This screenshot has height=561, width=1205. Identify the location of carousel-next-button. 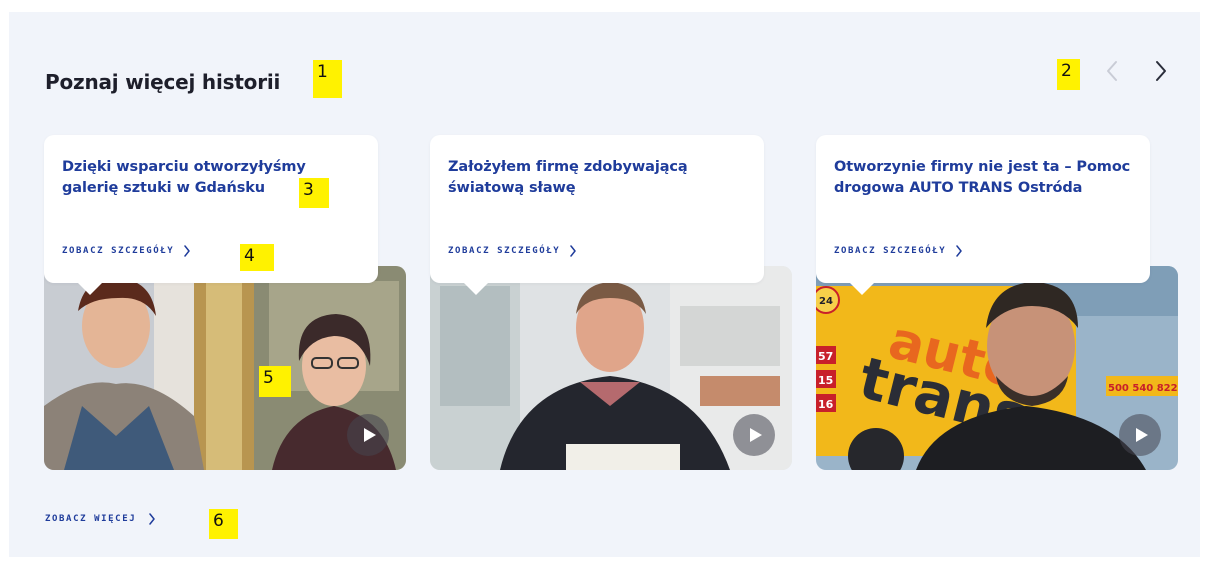
(1161, 71).